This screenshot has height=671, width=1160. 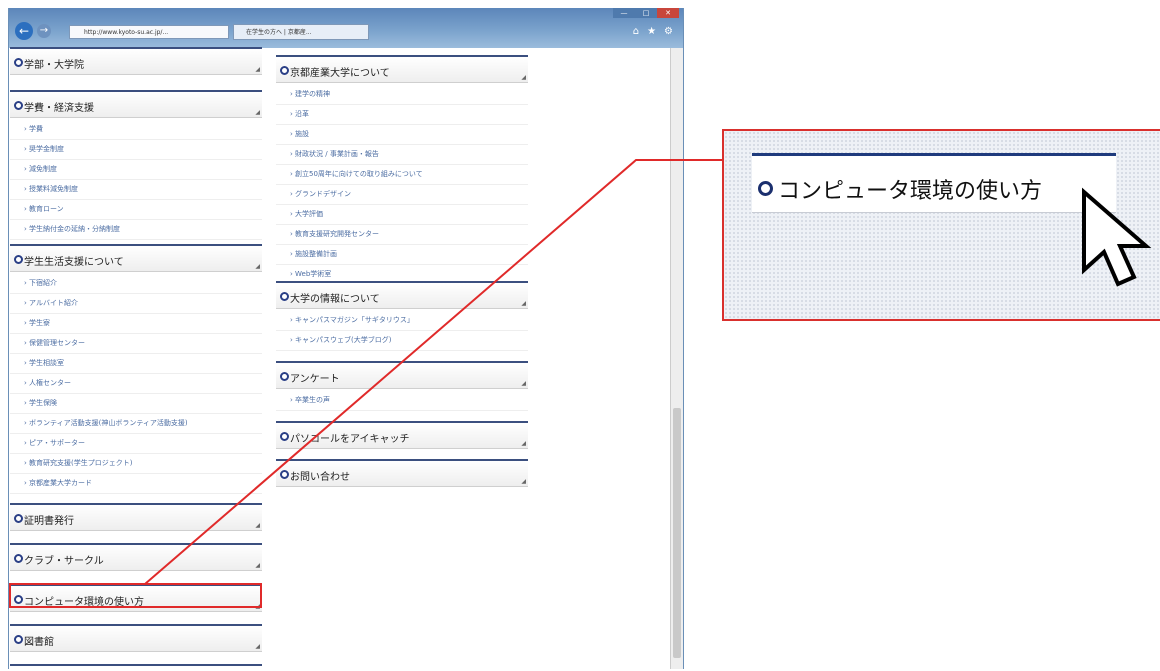 I want to click on panel-header: 京都産業大学について ◢, so click(x=402, y=70).